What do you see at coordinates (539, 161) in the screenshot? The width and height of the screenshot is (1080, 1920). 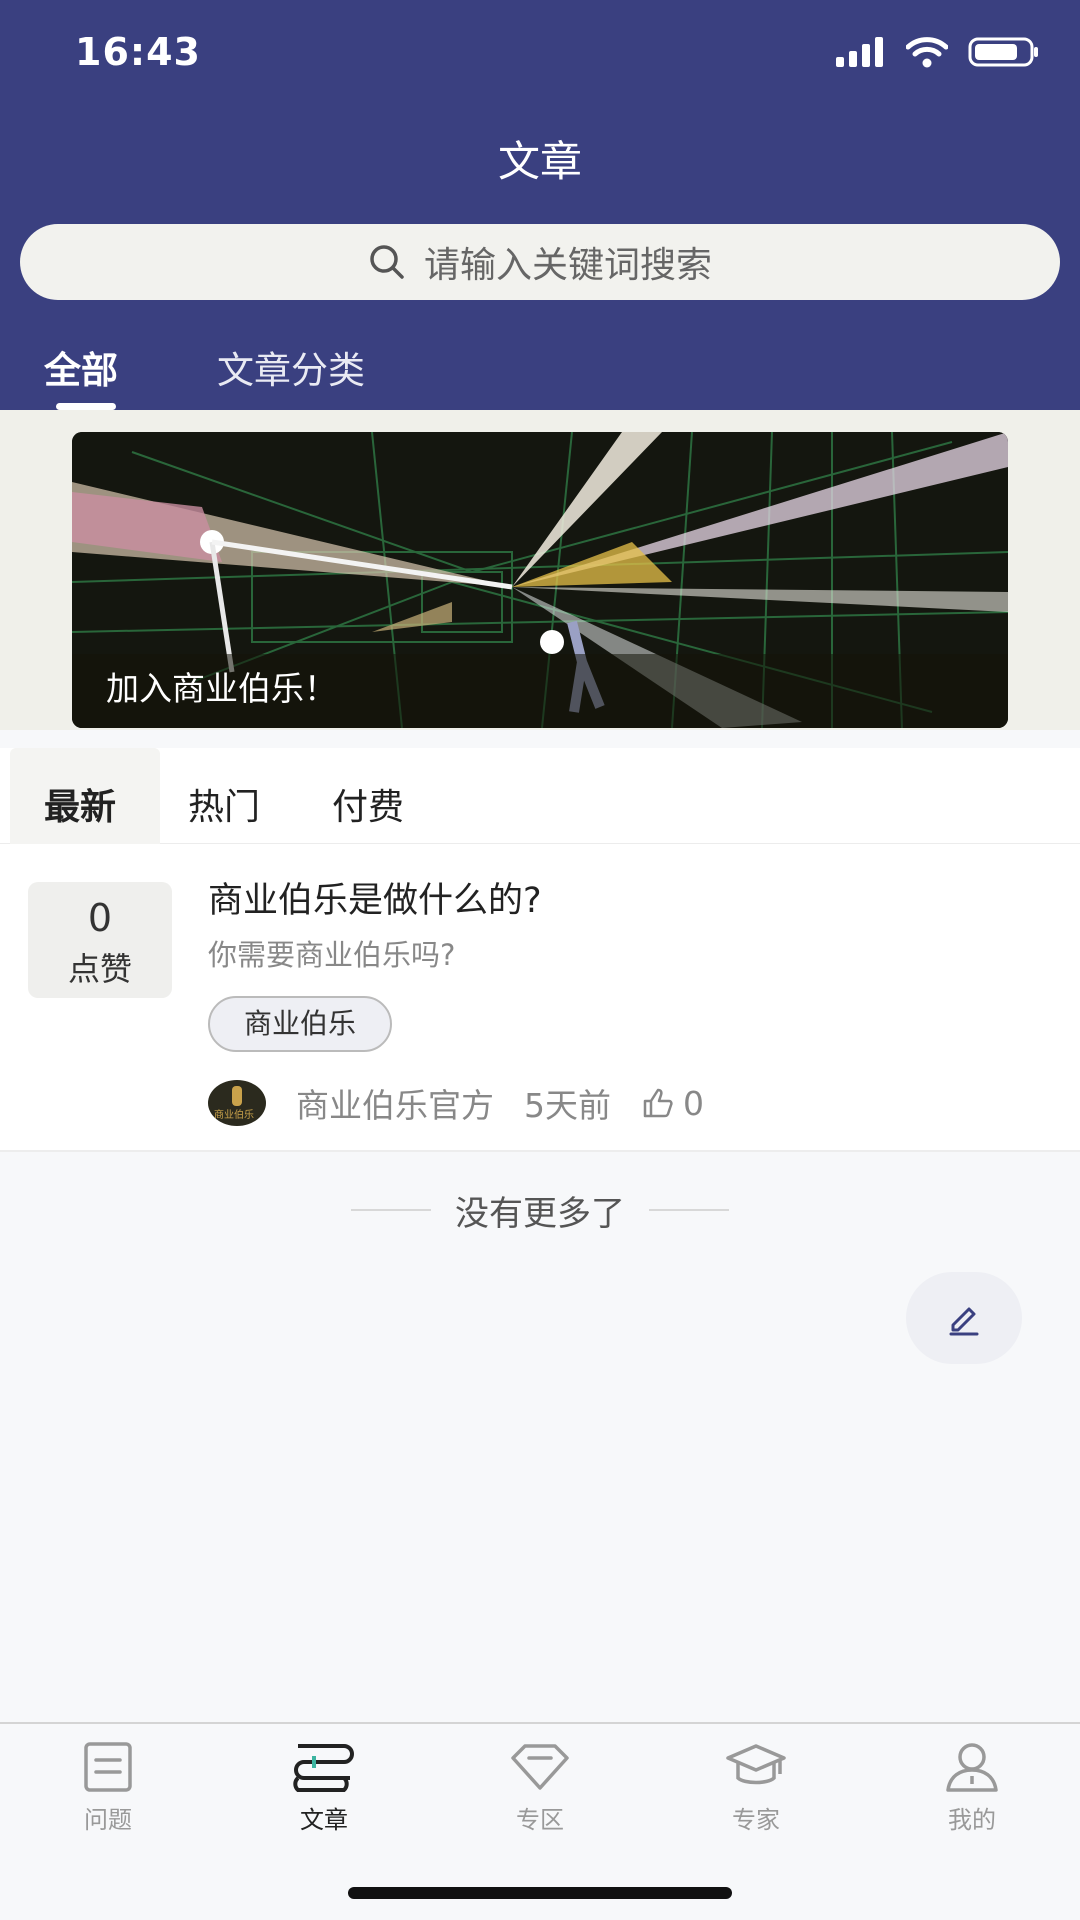 I see `page-title: 文章` at bounding box center [539, 161].